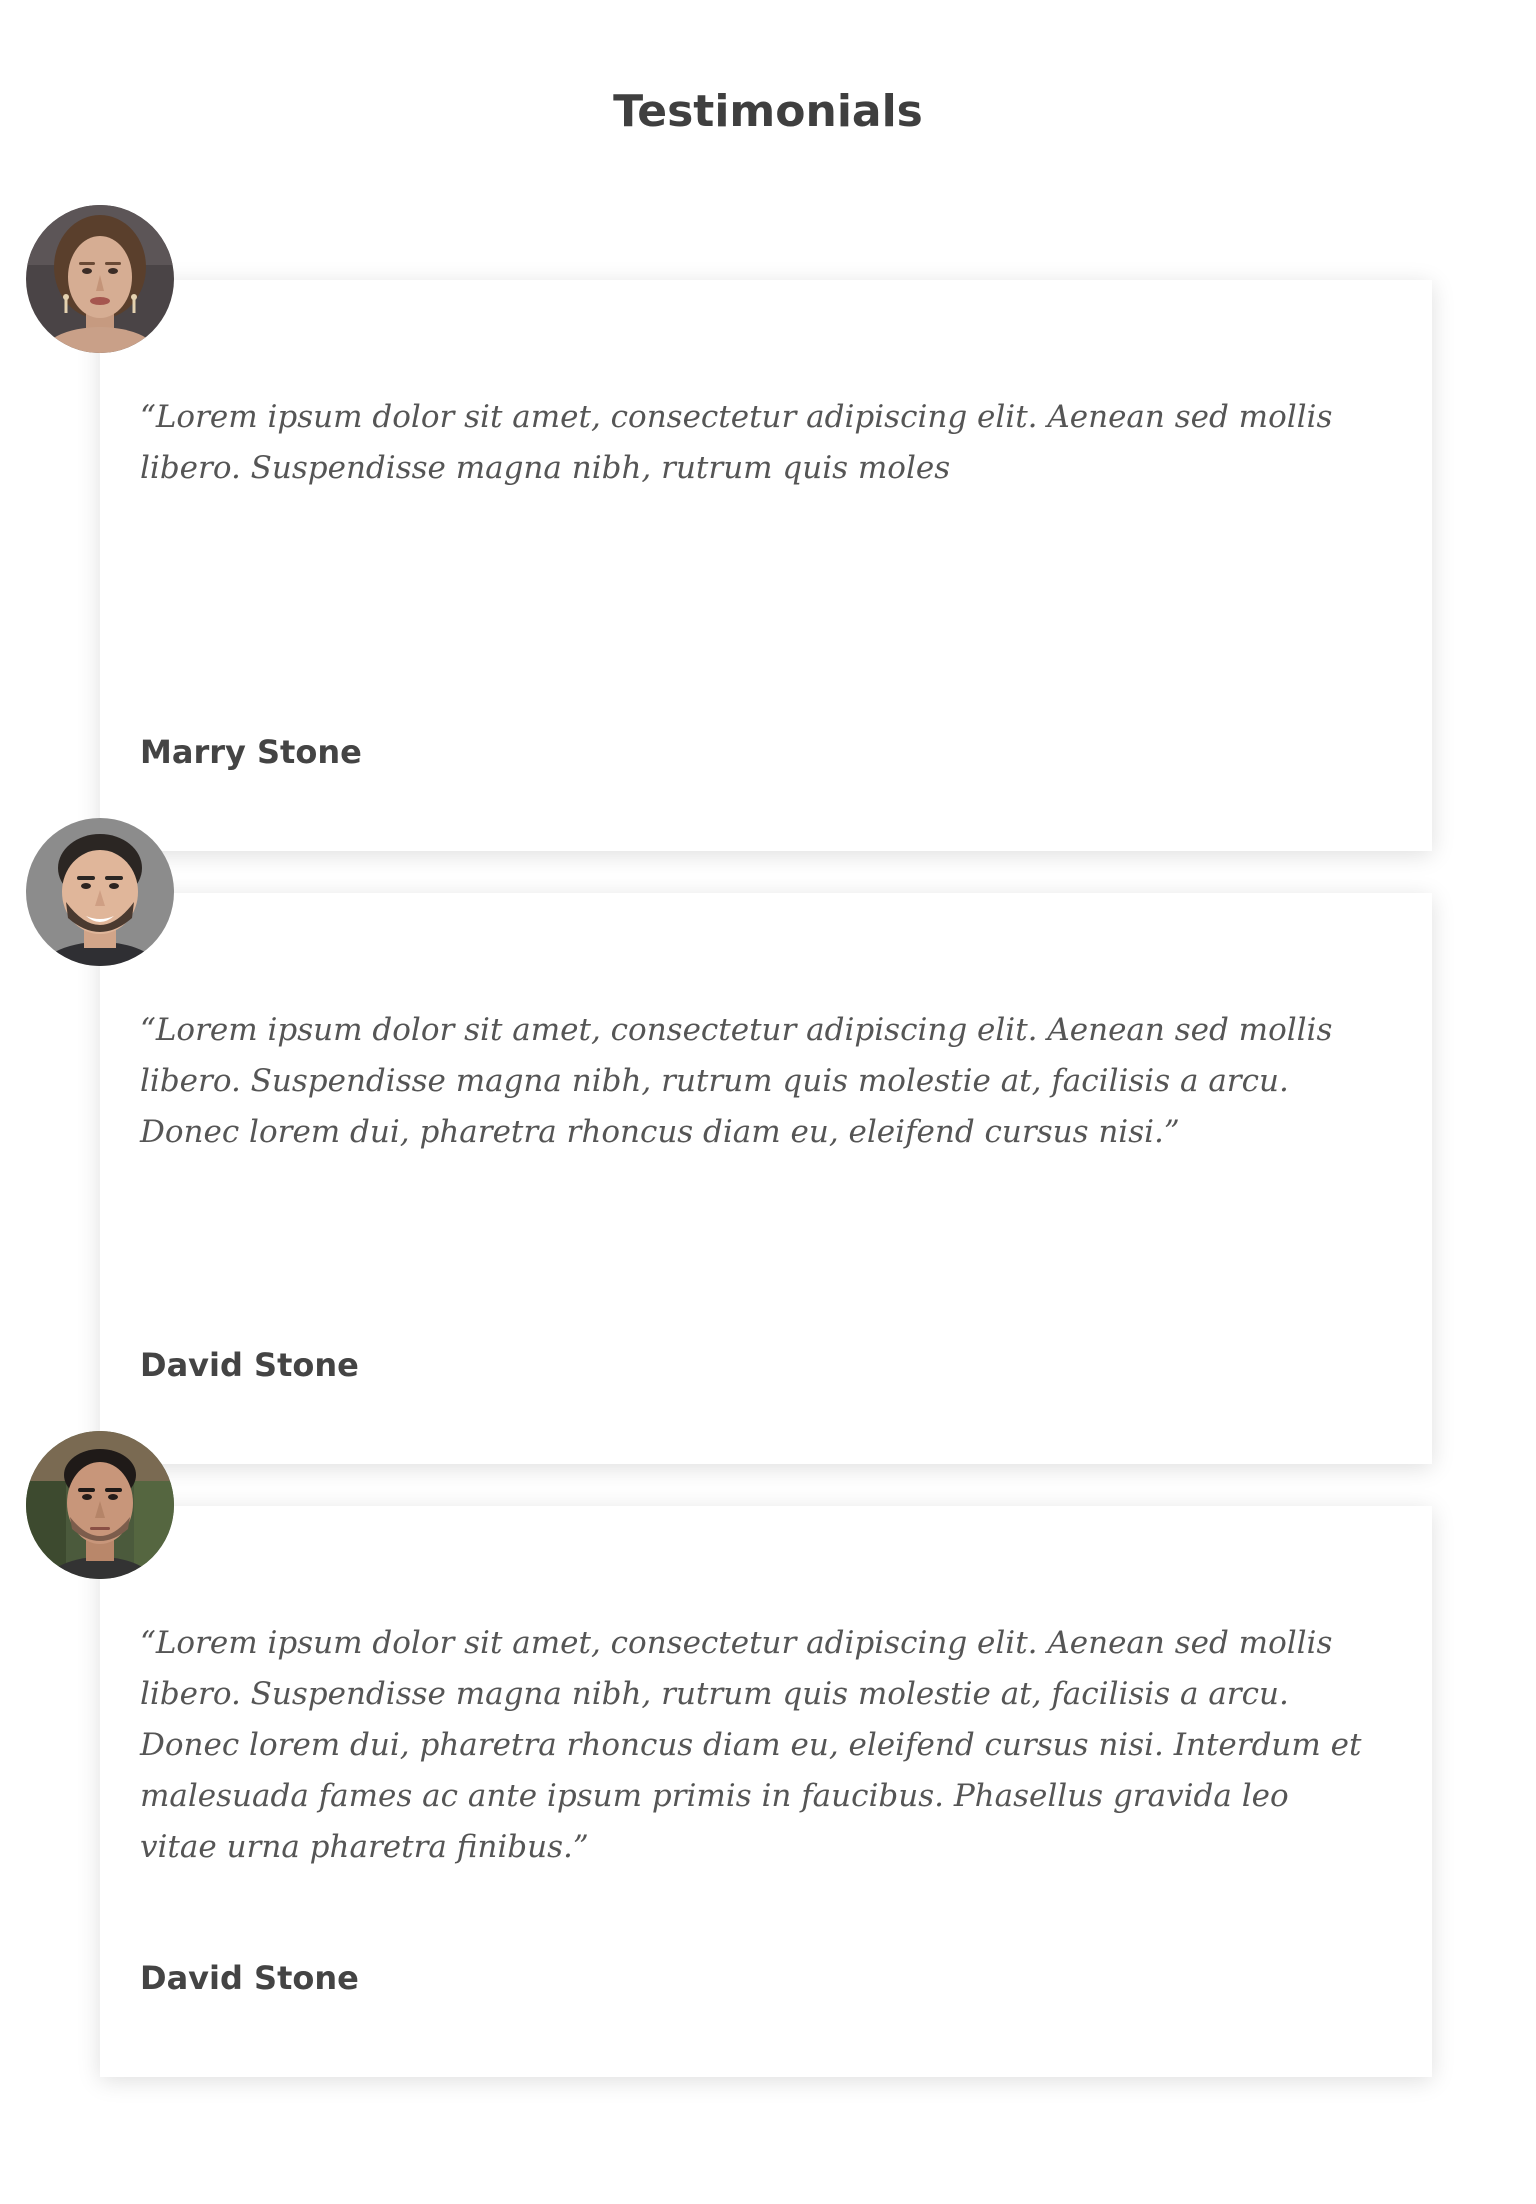  What do you see at coordinates (251, 752) in the screenshot?
I see `testimonial-author: Marry Stone` at bounding box center [251, 752].